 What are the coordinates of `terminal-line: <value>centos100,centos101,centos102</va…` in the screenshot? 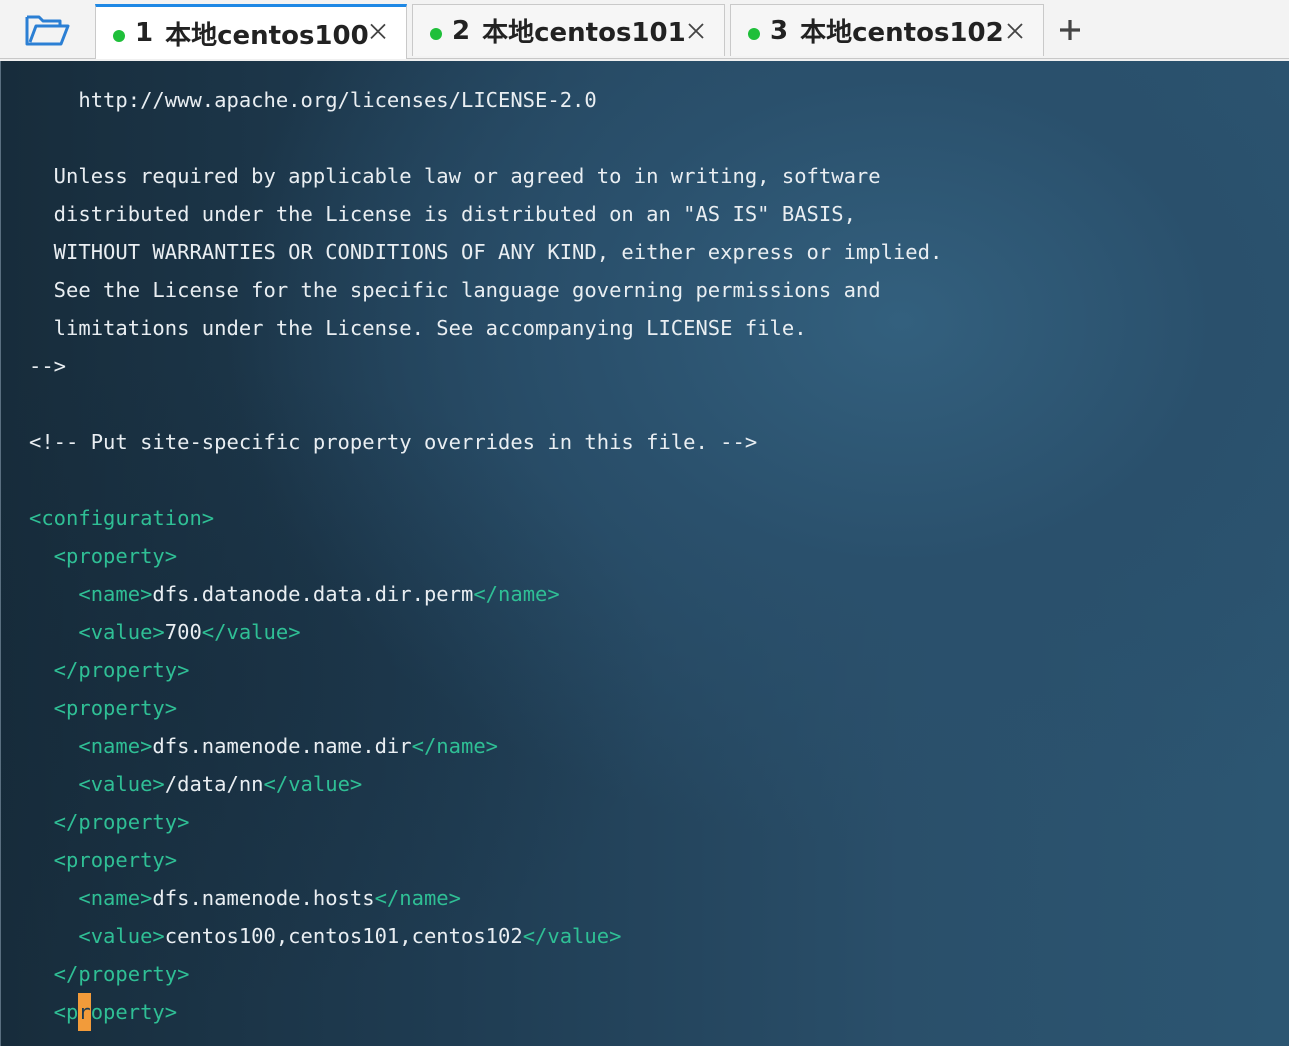 It's located at (325, 936).